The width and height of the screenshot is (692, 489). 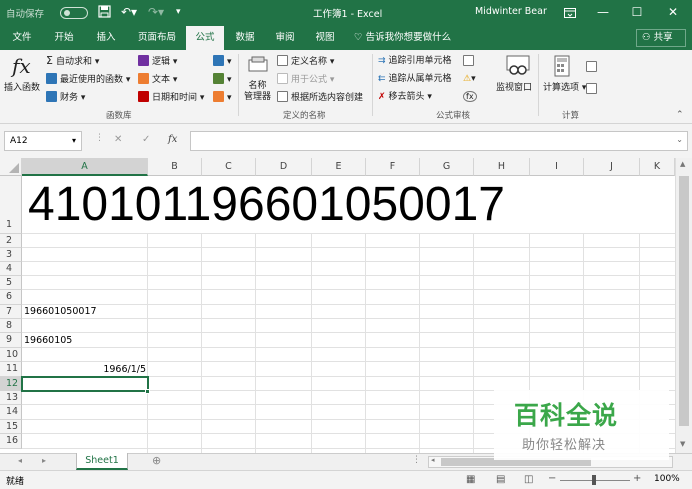 I want to click on column-header-K: K, so click(x=657, y=167).